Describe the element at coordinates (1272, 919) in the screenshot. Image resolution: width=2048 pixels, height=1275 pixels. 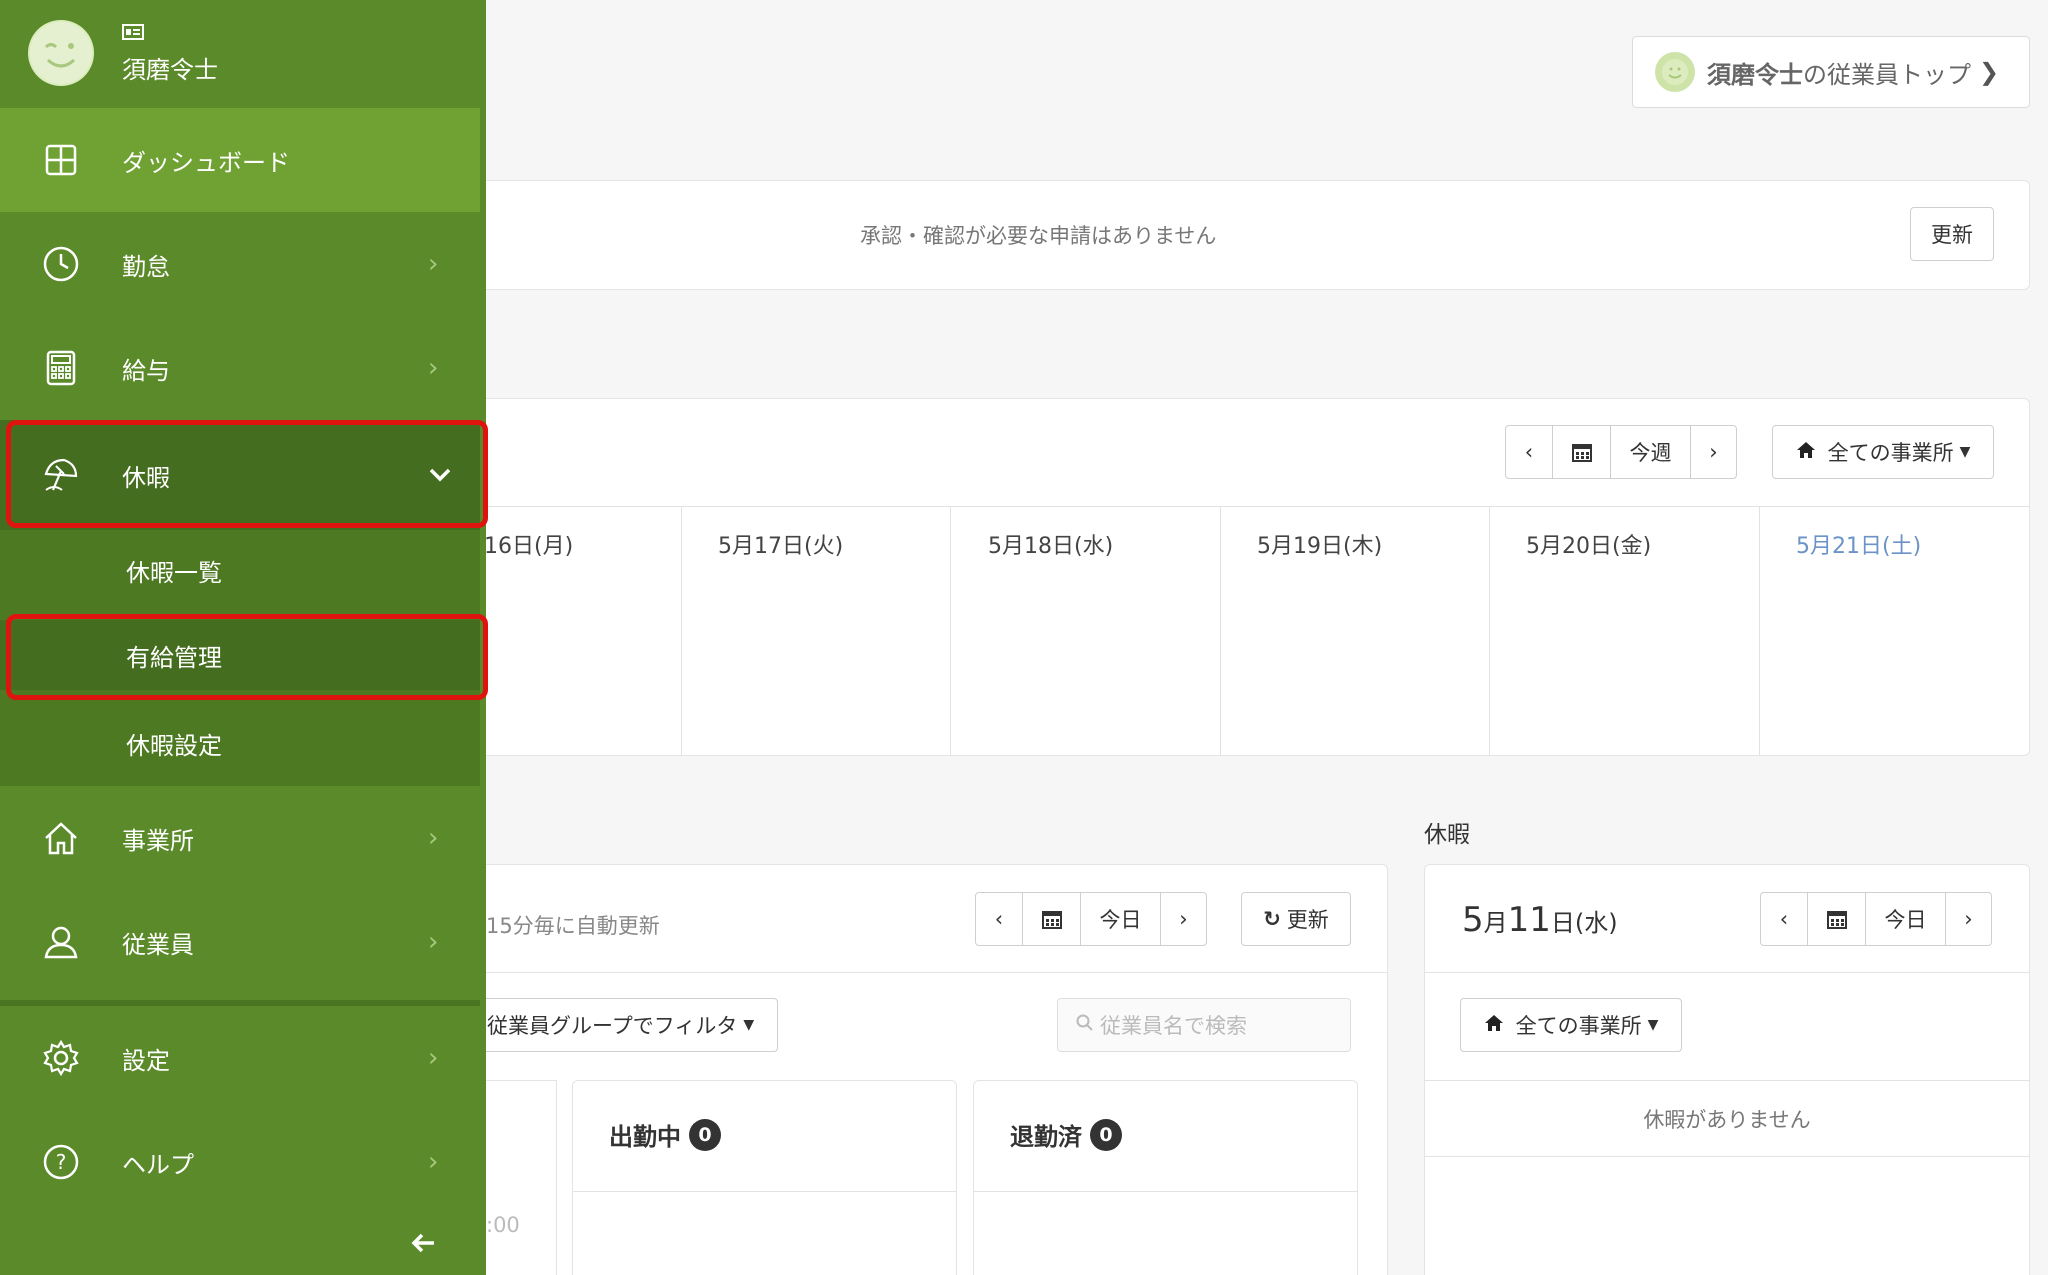
I see `refresh-icon: ↻` at that location.